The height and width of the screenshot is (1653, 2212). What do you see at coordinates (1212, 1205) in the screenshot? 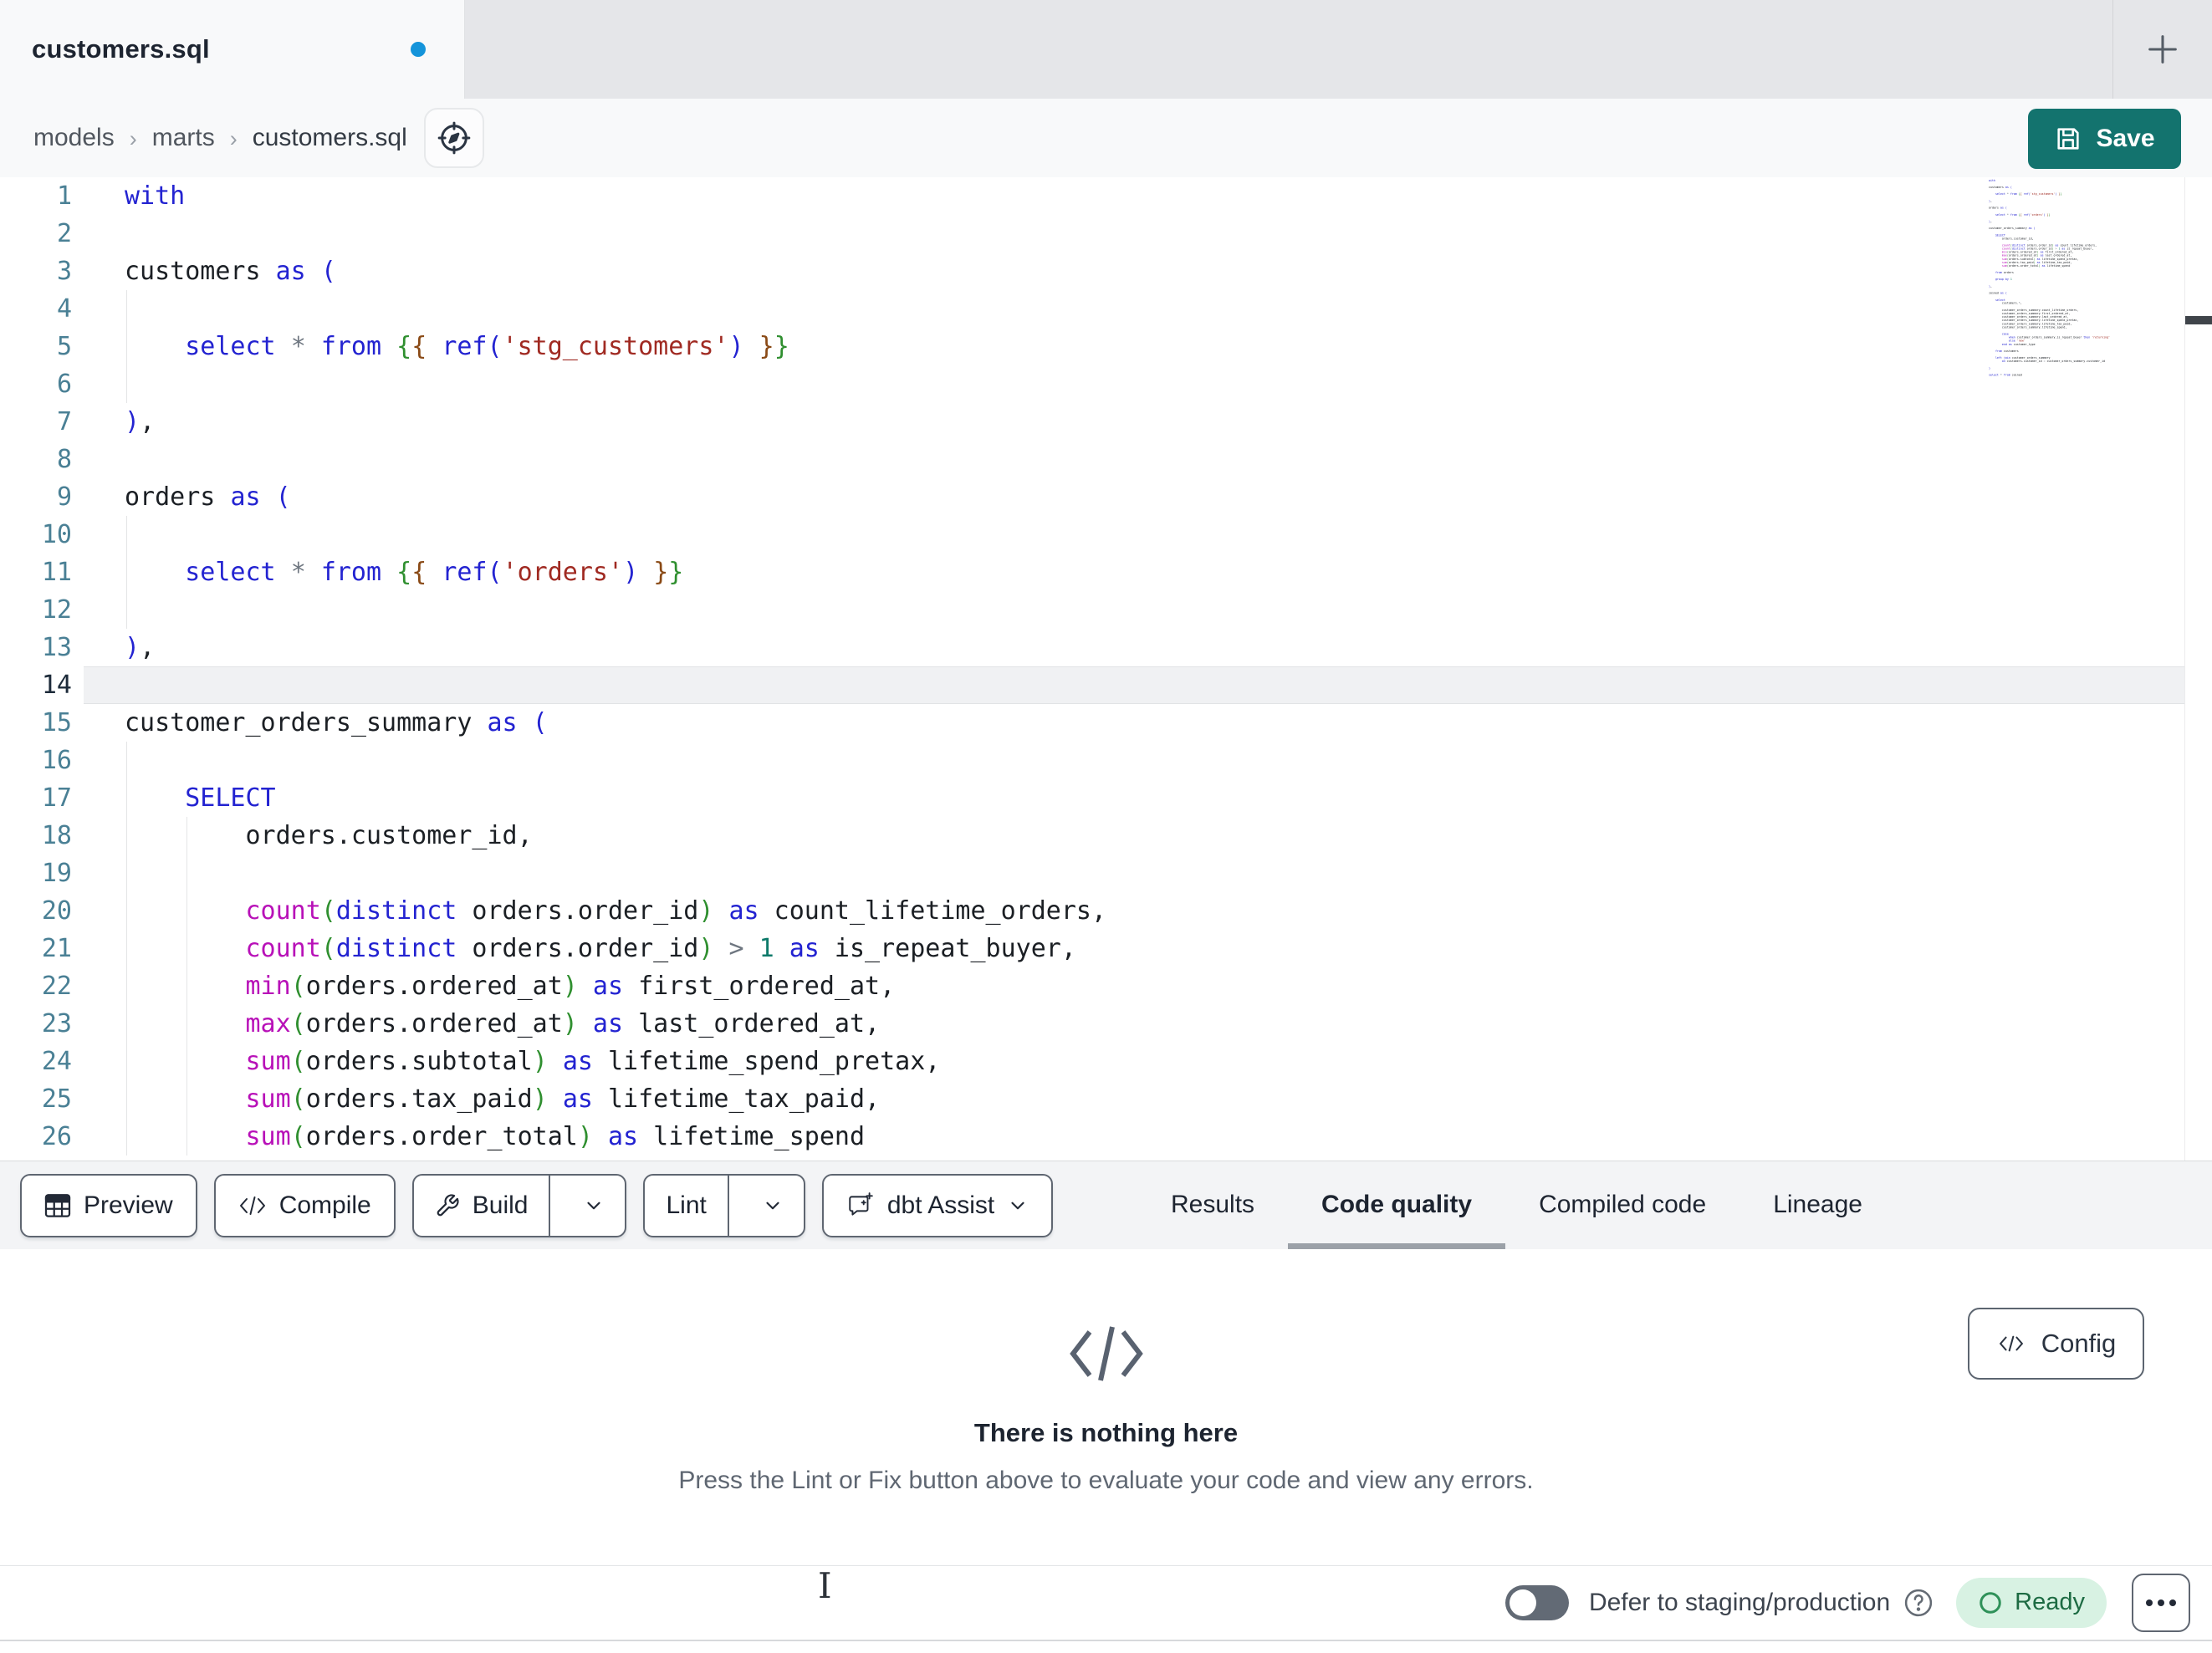
I see `panel-tab-results: Results` at bounding box center [1212, 1205].